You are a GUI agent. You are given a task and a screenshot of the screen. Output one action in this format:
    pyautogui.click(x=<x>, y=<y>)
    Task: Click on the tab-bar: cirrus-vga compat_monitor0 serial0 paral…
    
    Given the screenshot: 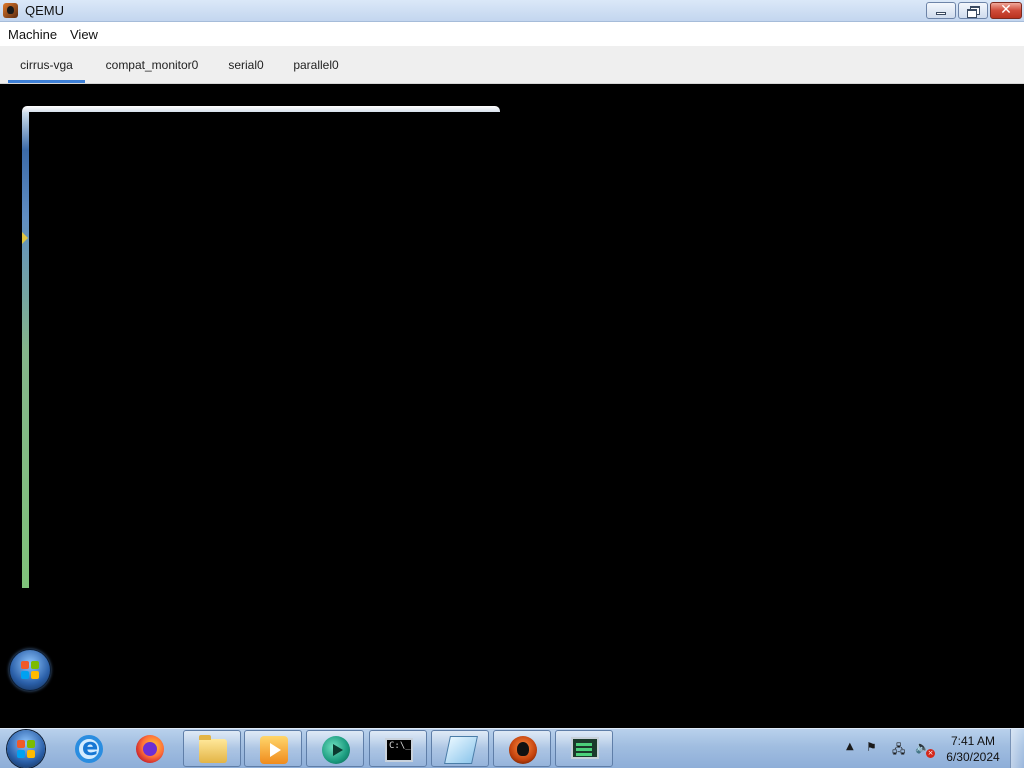 What is the action you would take?
    pyautogui.click(x=512, y=65)
    